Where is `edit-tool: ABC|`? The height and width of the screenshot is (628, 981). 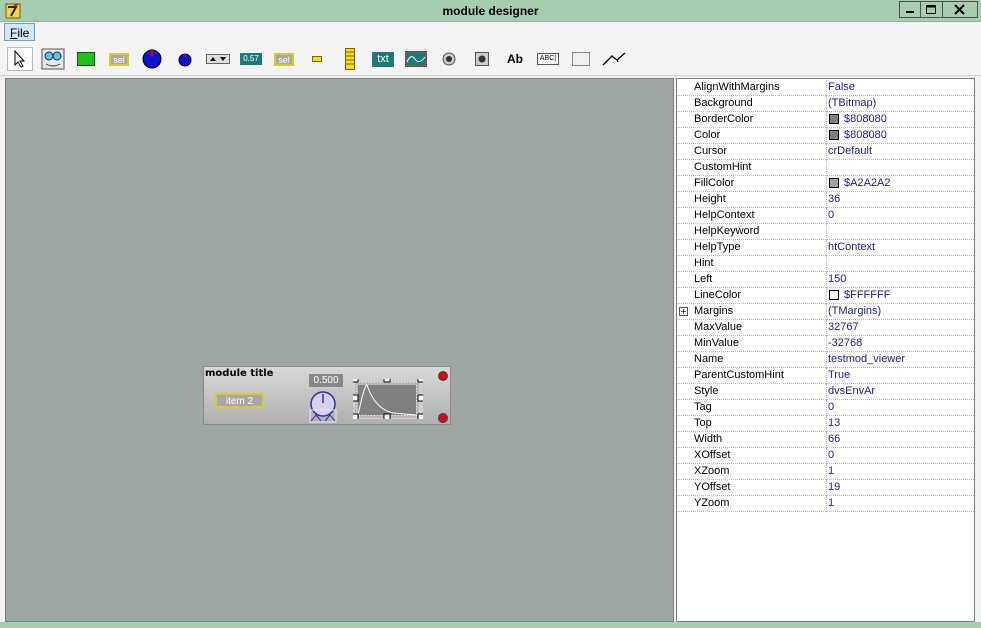
edit-tool: ABC| is located at coordinates (548, 59).